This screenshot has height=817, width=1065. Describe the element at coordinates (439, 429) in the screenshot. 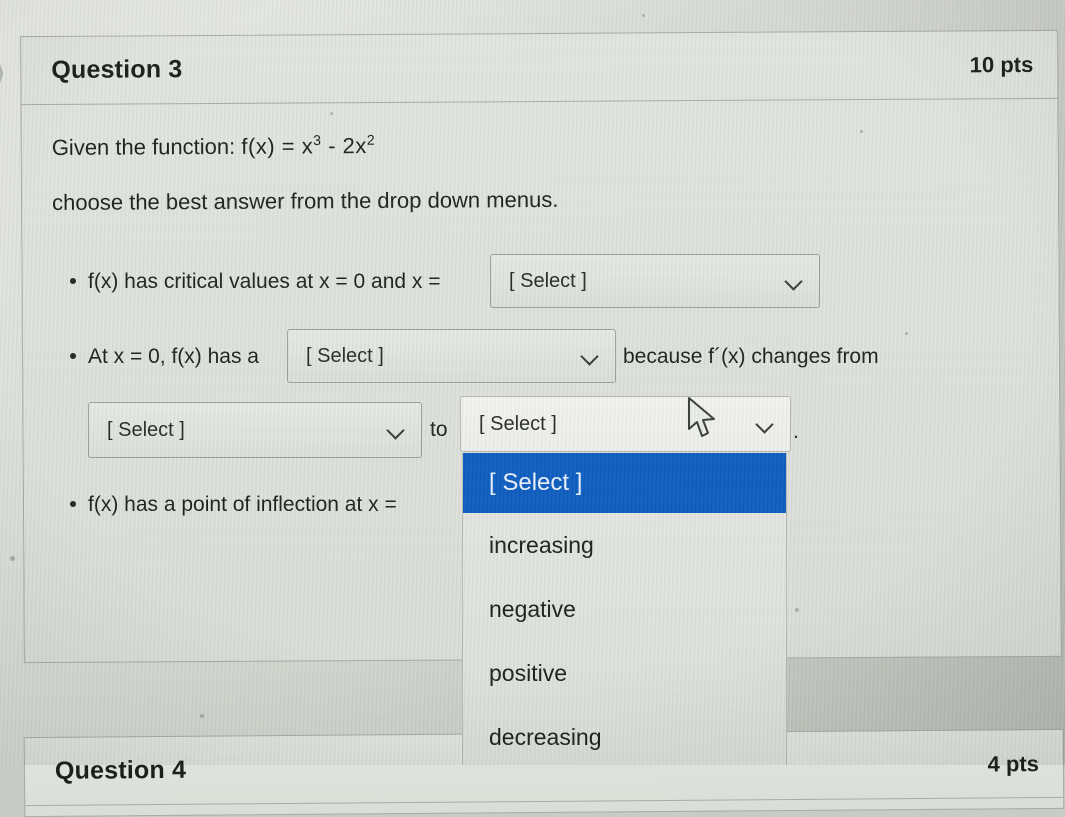

I see `connector-to-label: to` at that location.